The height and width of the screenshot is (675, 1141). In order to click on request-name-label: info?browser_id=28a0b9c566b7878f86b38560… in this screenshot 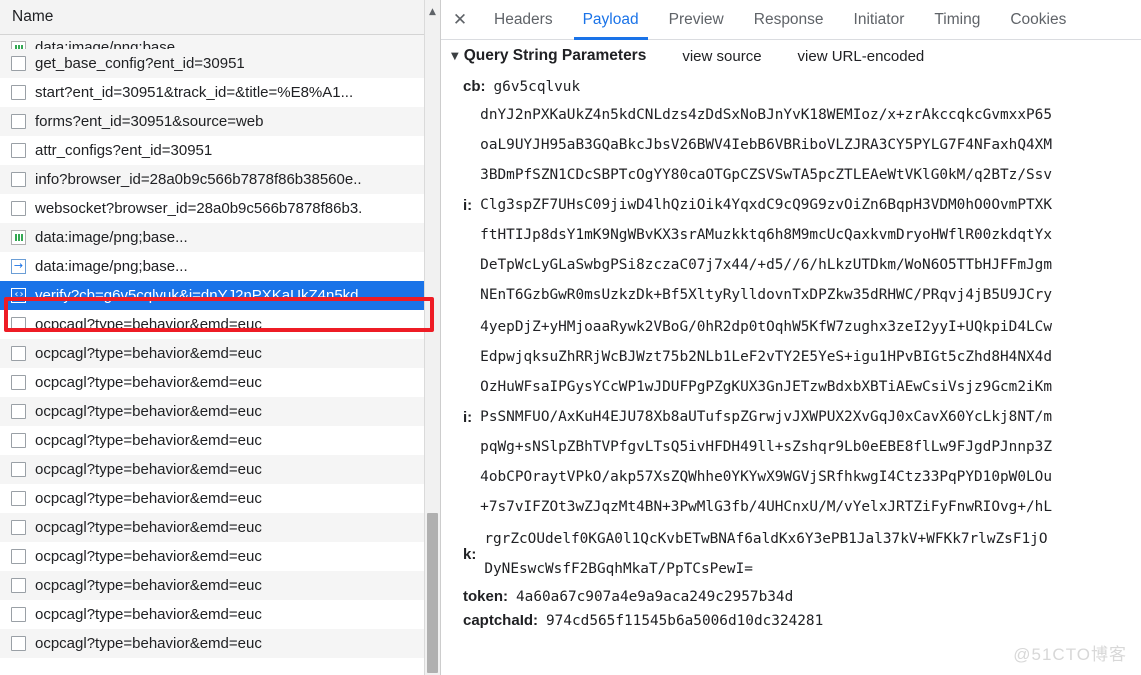, I will do `click(198, 179)`.